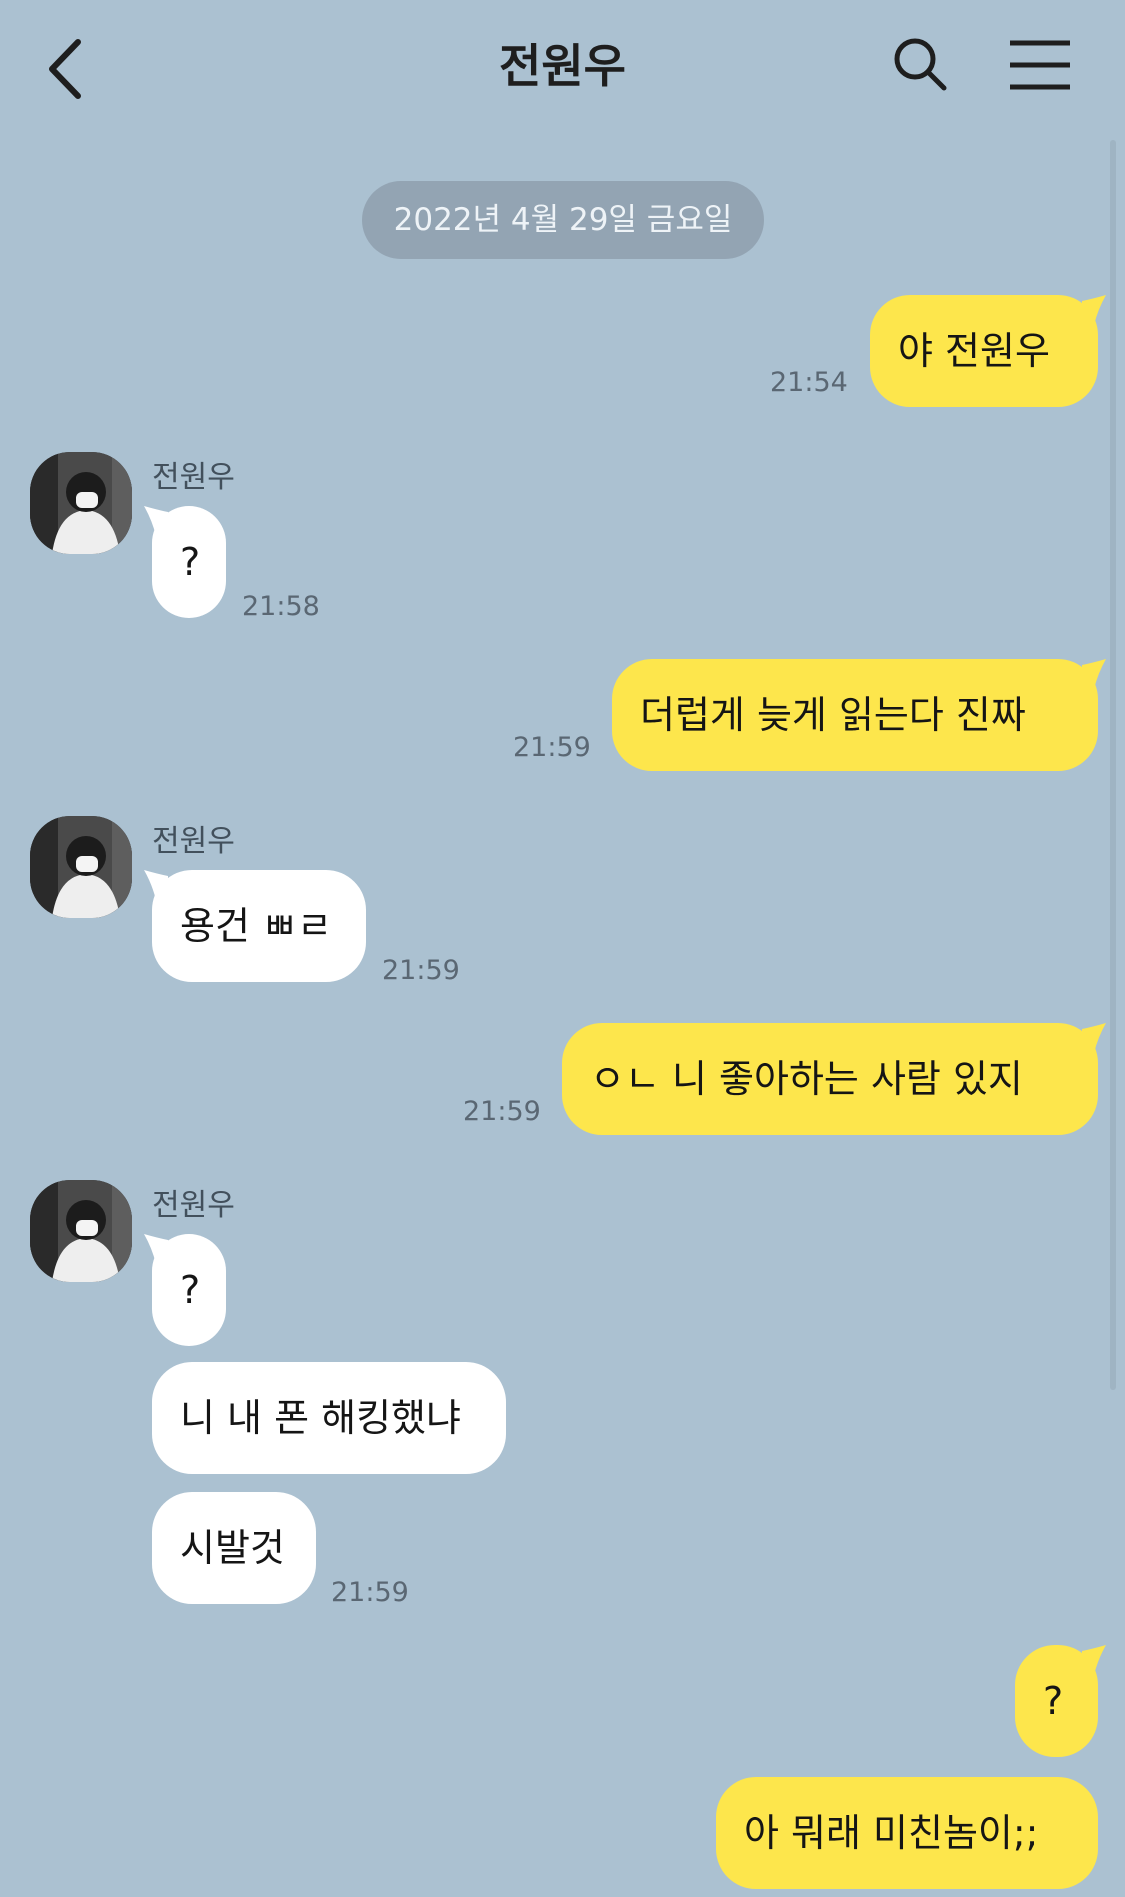 The width and height of the screenshot is (1125, 1897). I want to click on chat-header: 전원우, so click(562, 65).